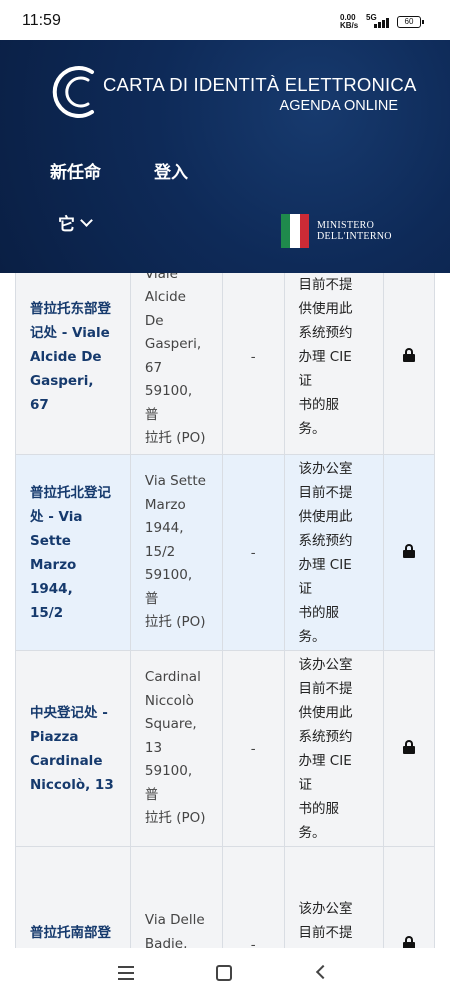 The image size is (450, 1000). I want to click on address-cell: Cardinal Niccolò Square, 13 59100, 普拉托 (PO), so click(176, 748).